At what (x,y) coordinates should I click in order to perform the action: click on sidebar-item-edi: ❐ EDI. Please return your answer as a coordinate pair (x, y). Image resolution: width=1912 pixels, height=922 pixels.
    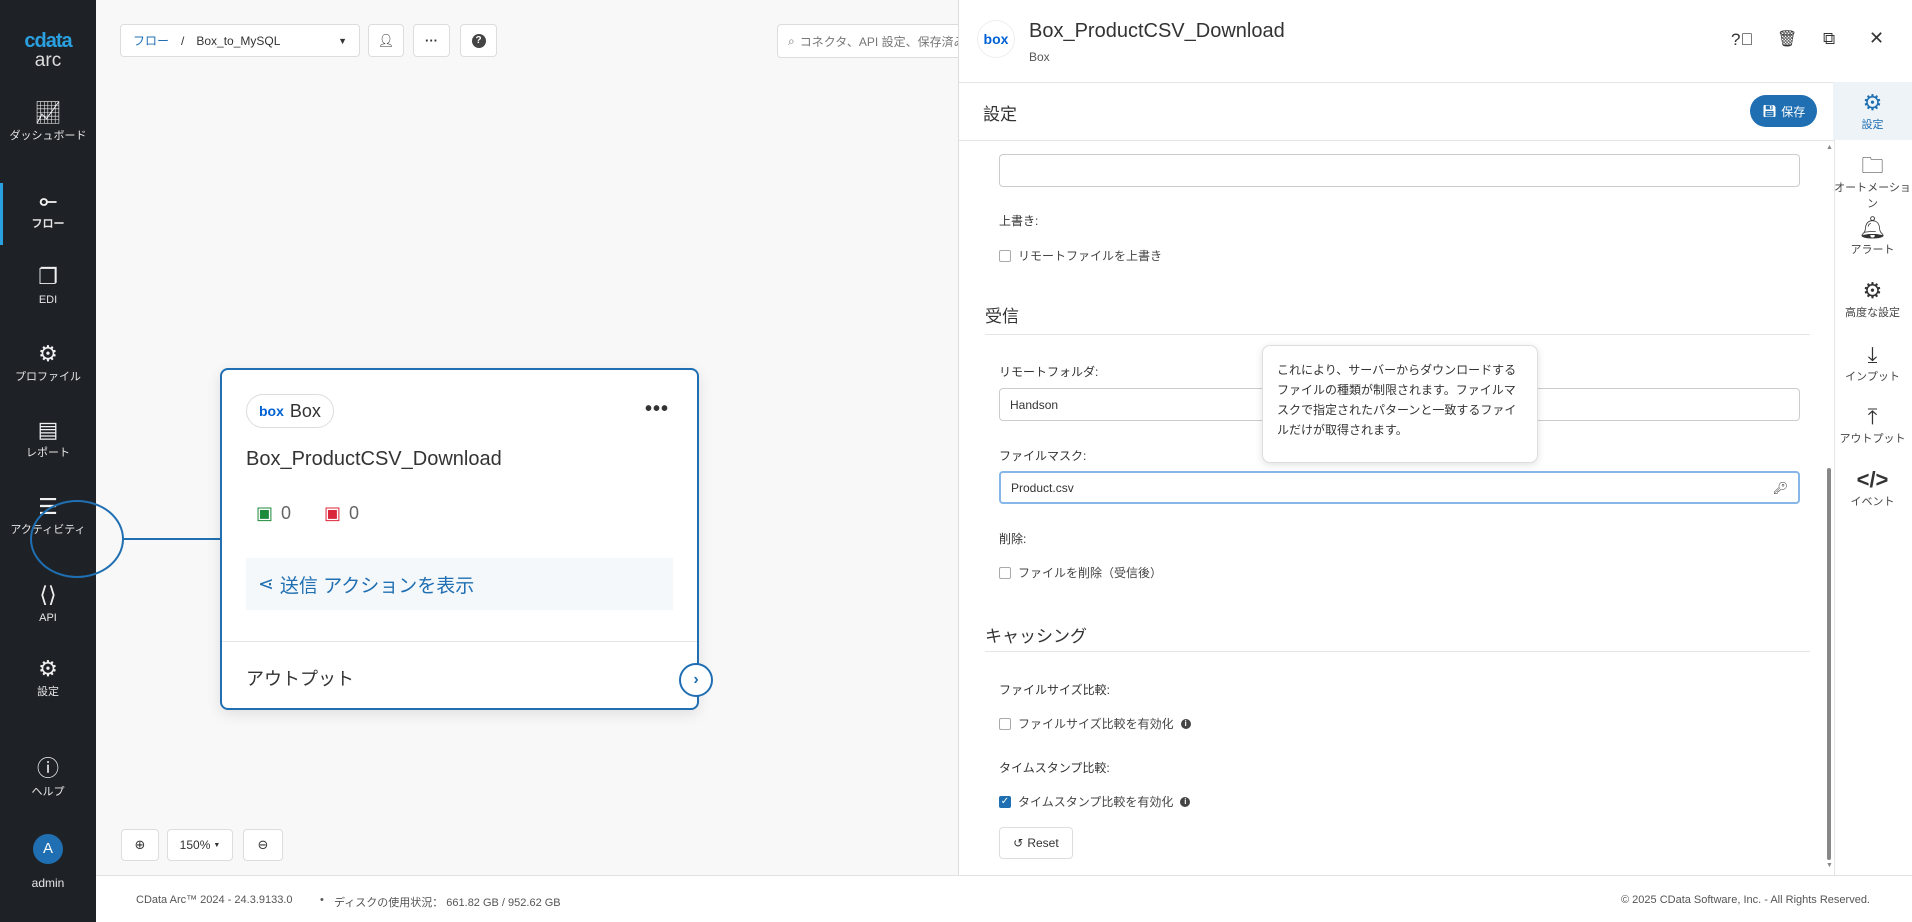
    Looking at the image, I should click on (48, 285).